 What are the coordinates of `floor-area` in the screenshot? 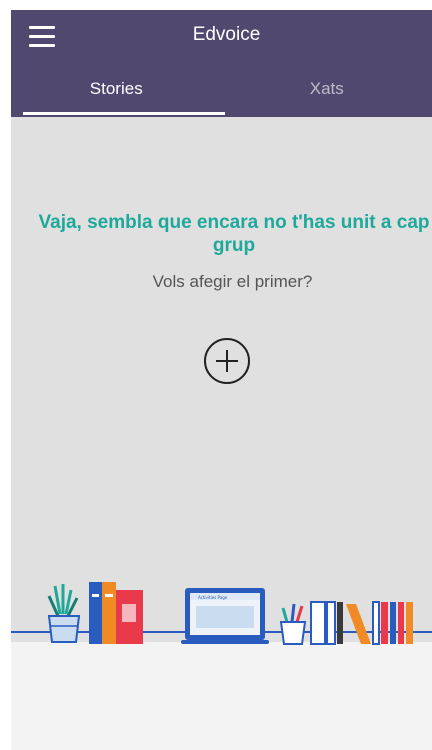 It's located at (221, 696).